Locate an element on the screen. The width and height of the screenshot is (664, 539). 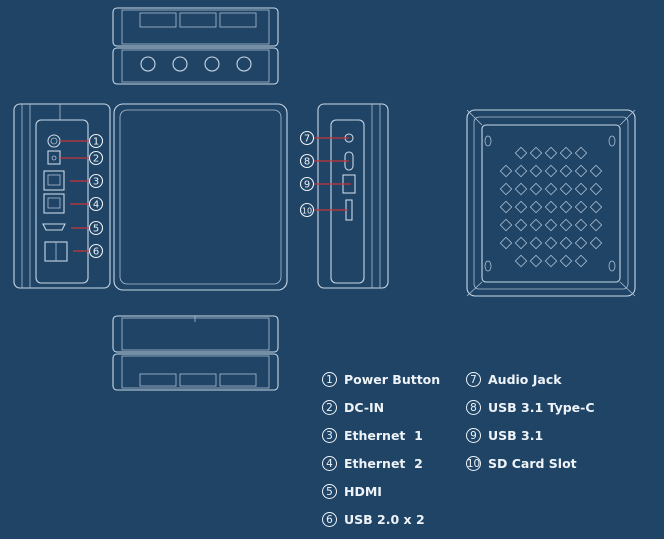
legend-number: 1 is located at coordinates (329, 379).